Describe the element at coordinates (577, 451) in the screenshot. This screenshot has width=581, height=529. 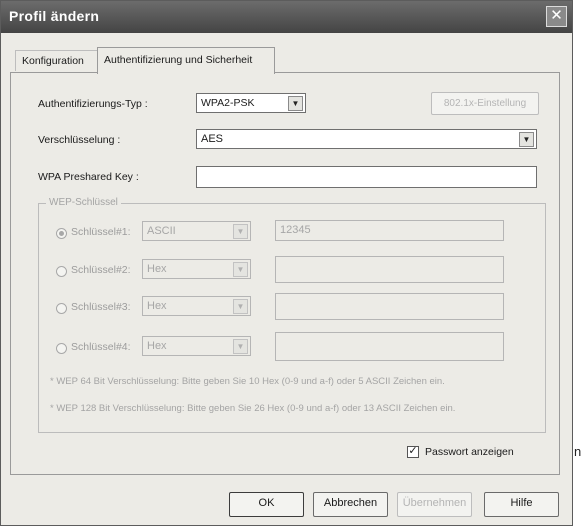
I see `stray-character: n` at that location.